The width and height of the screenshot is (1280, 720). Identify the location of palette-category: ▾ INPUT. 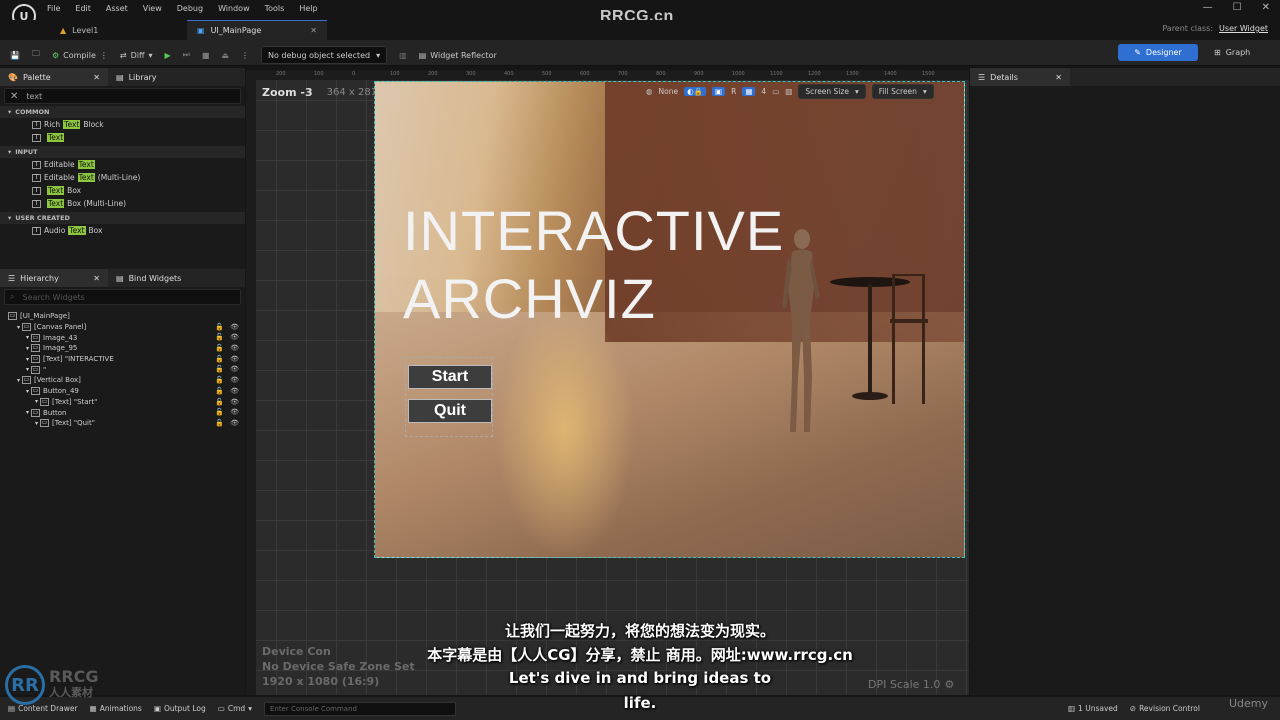
(122, 152).